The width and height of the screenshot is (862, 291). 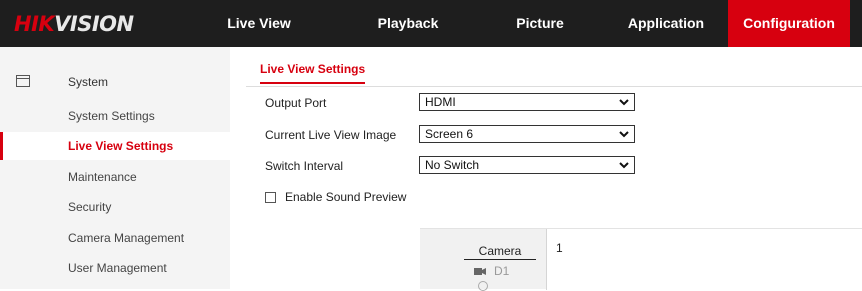 I want to click on sidebar-item-security: Security, so click(x=115, y=207).